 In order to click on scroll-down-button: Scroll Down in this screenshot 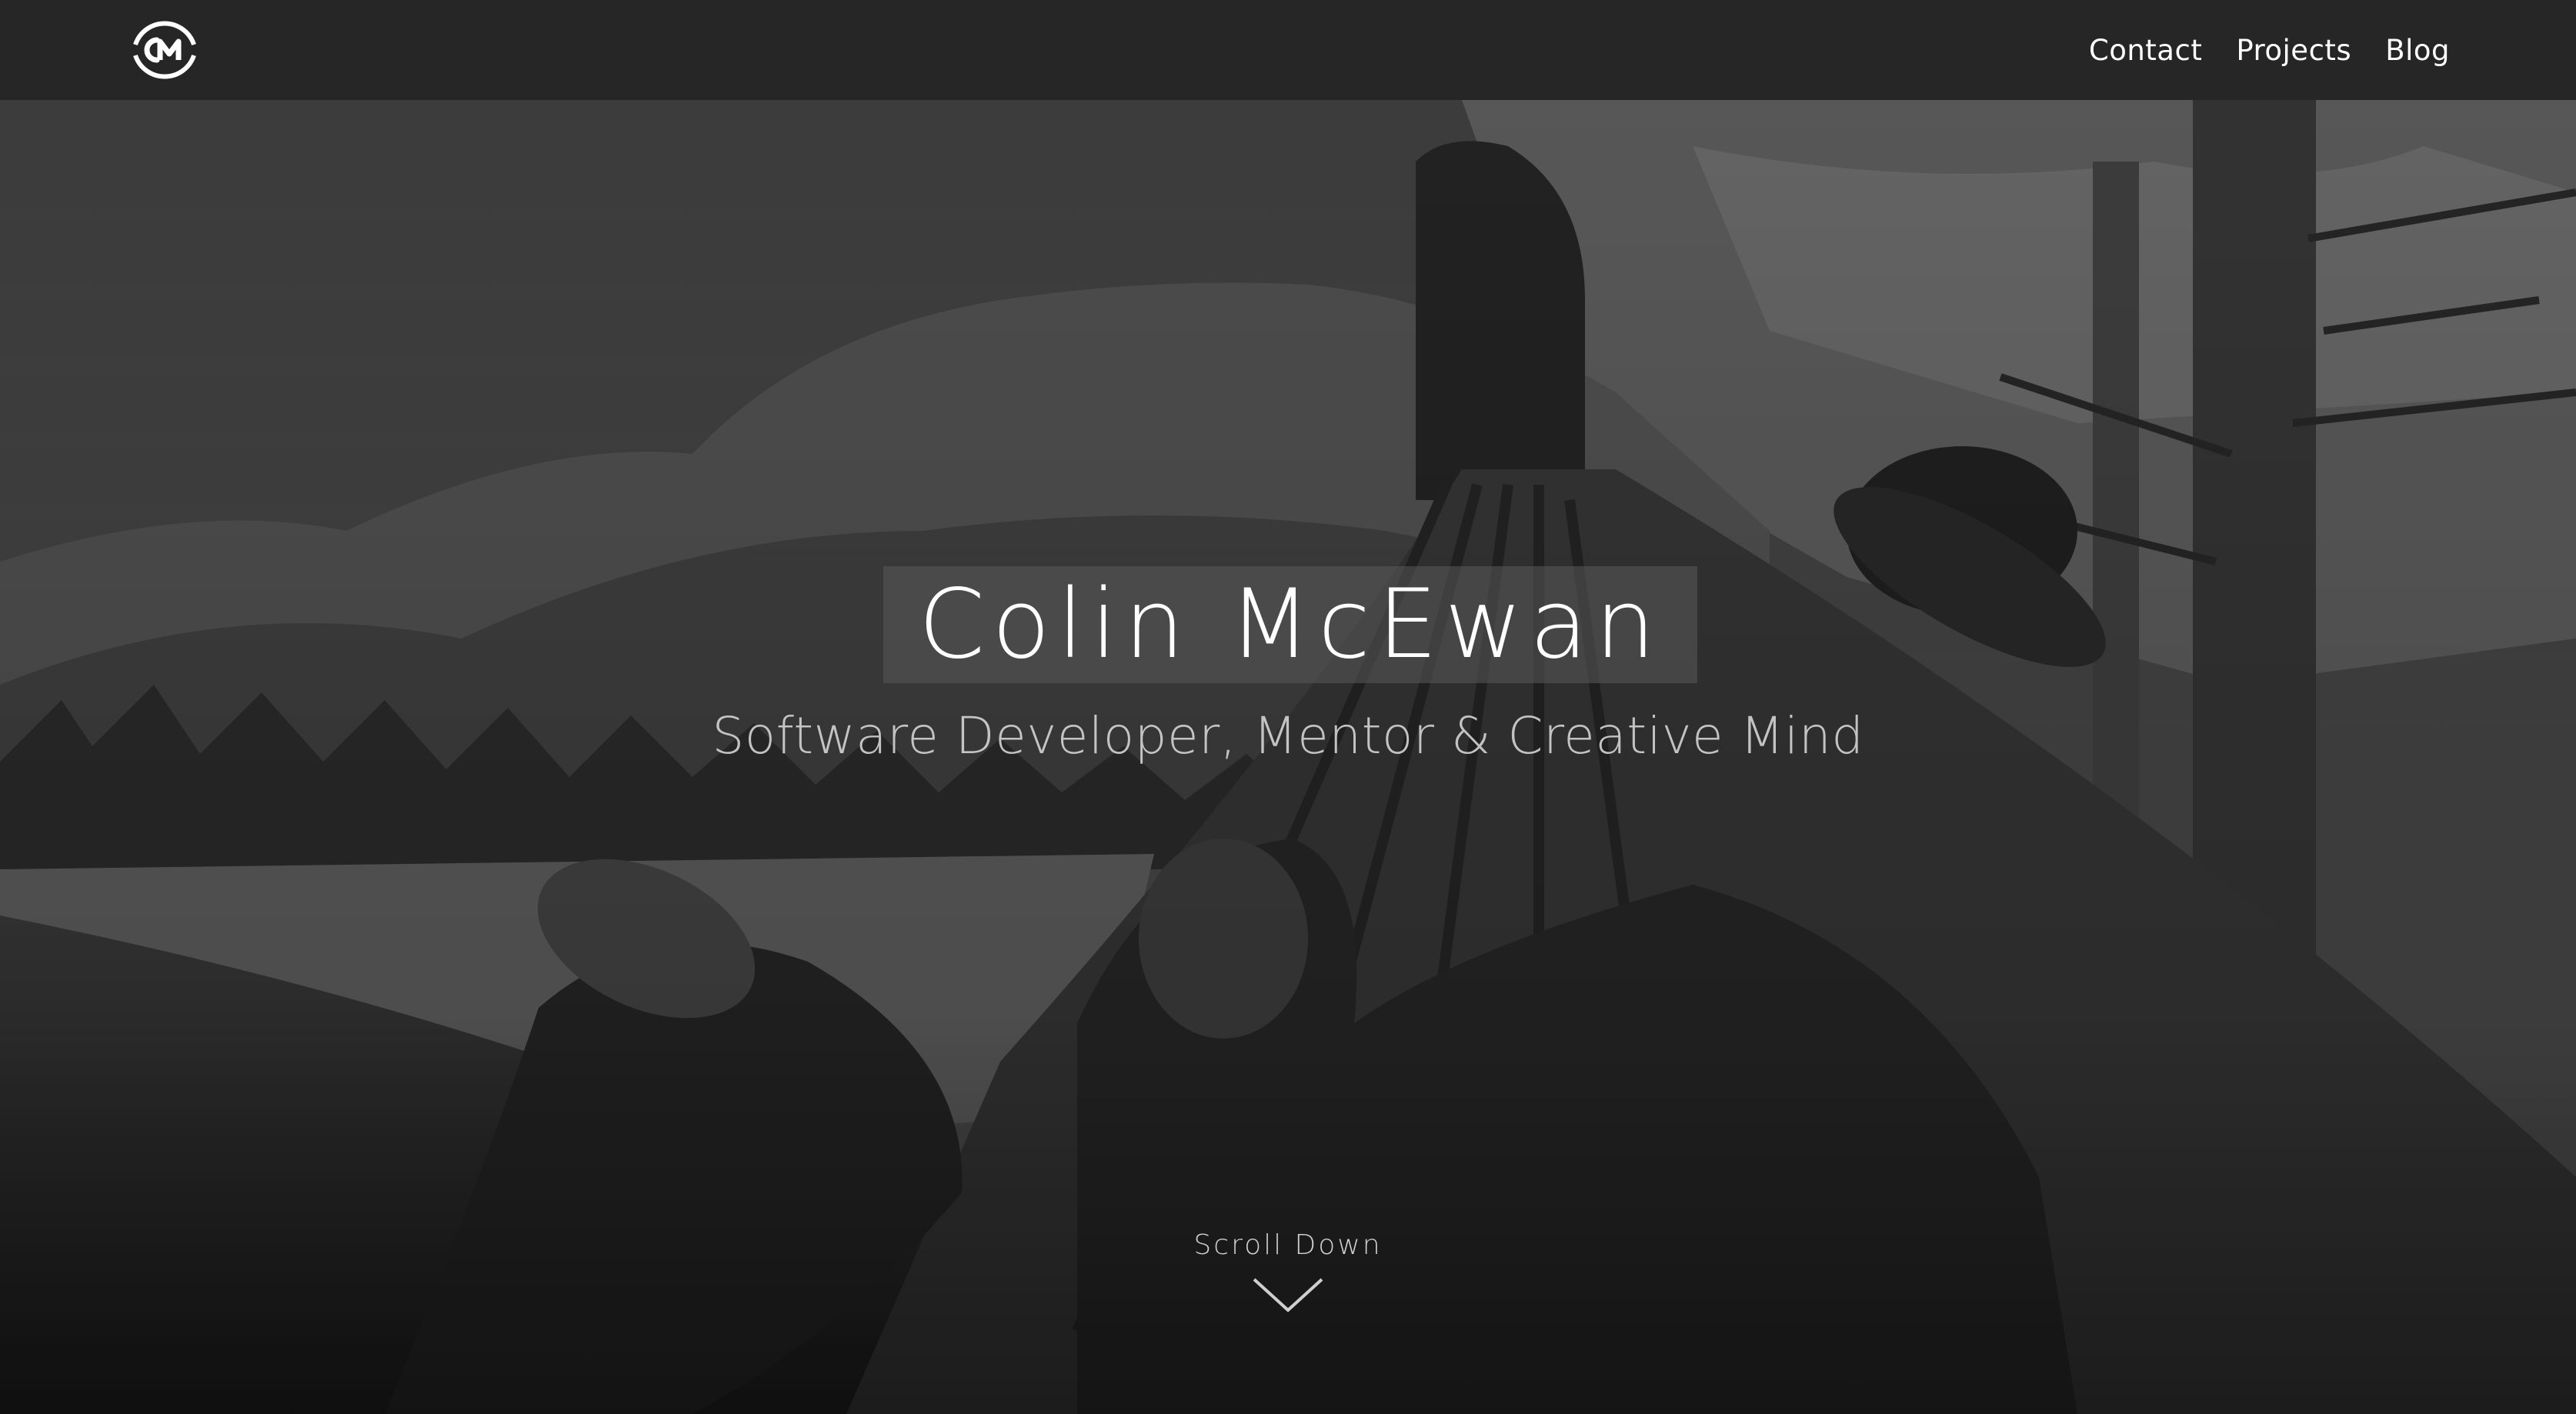, I will do `click(1288, 1287)`.